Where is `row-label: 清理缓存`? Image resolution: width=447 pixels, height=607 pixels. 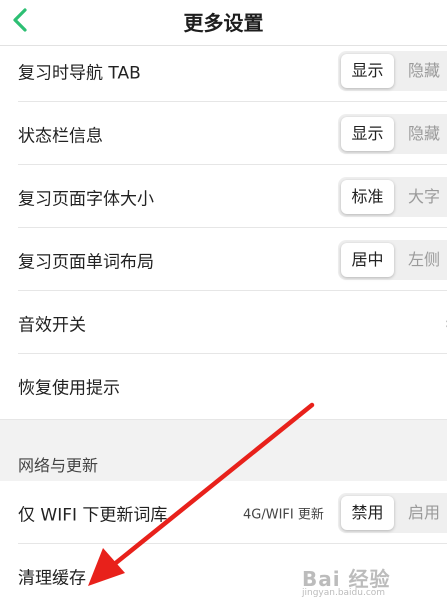
row-label: 清理缓存 is located at coordinates (52, 578).